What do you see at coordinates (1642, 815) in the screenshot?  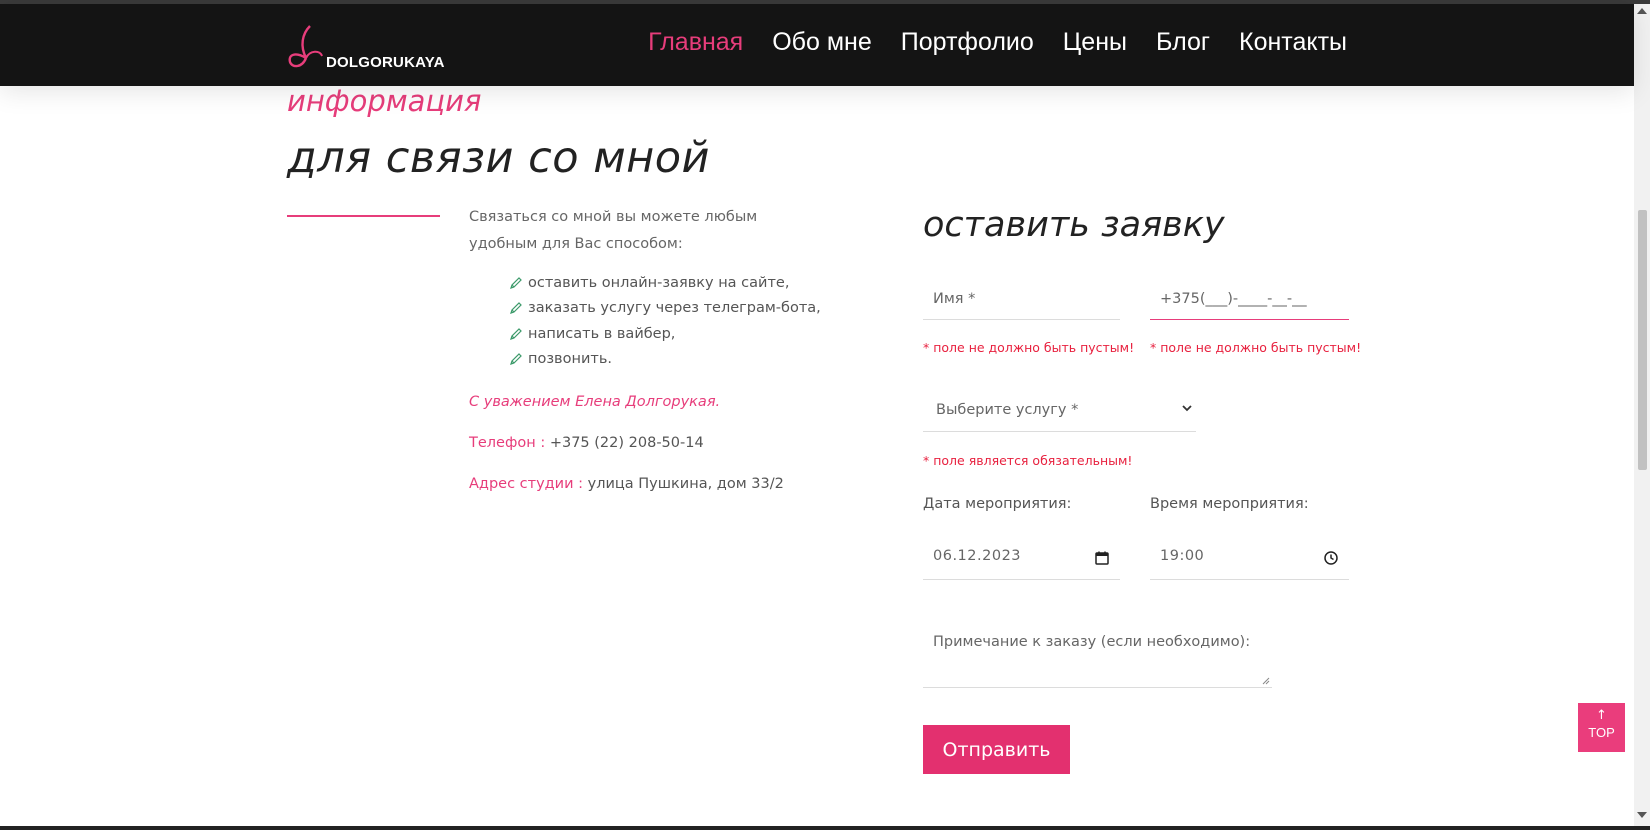 I see `scroll-down-arrow-icon` at bounding box center [1642, 815].